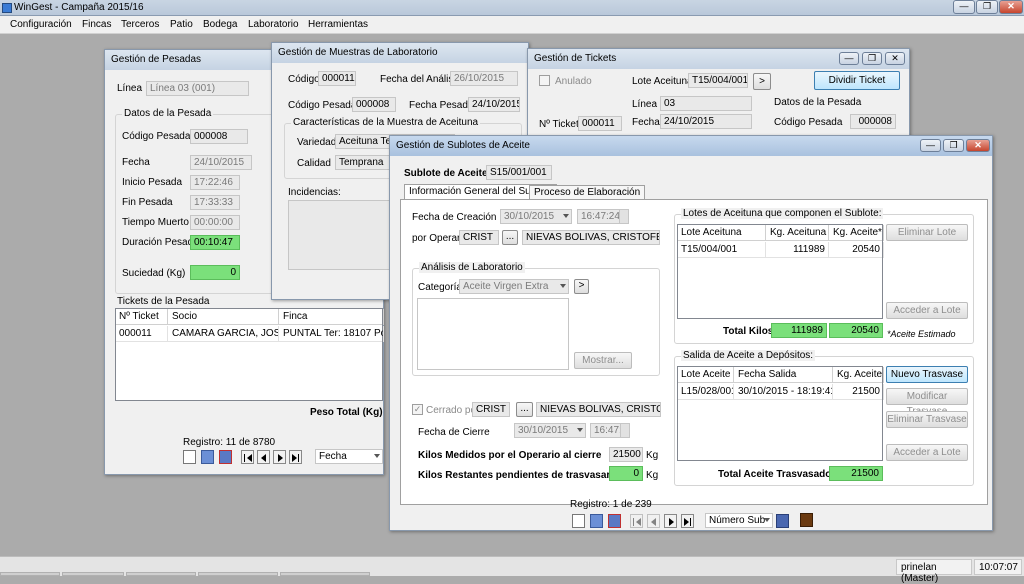  Describe the element at coordinates (536, 216) in the screenshot. I see `fecha-creacion-field: 30/10/2015` at that location.